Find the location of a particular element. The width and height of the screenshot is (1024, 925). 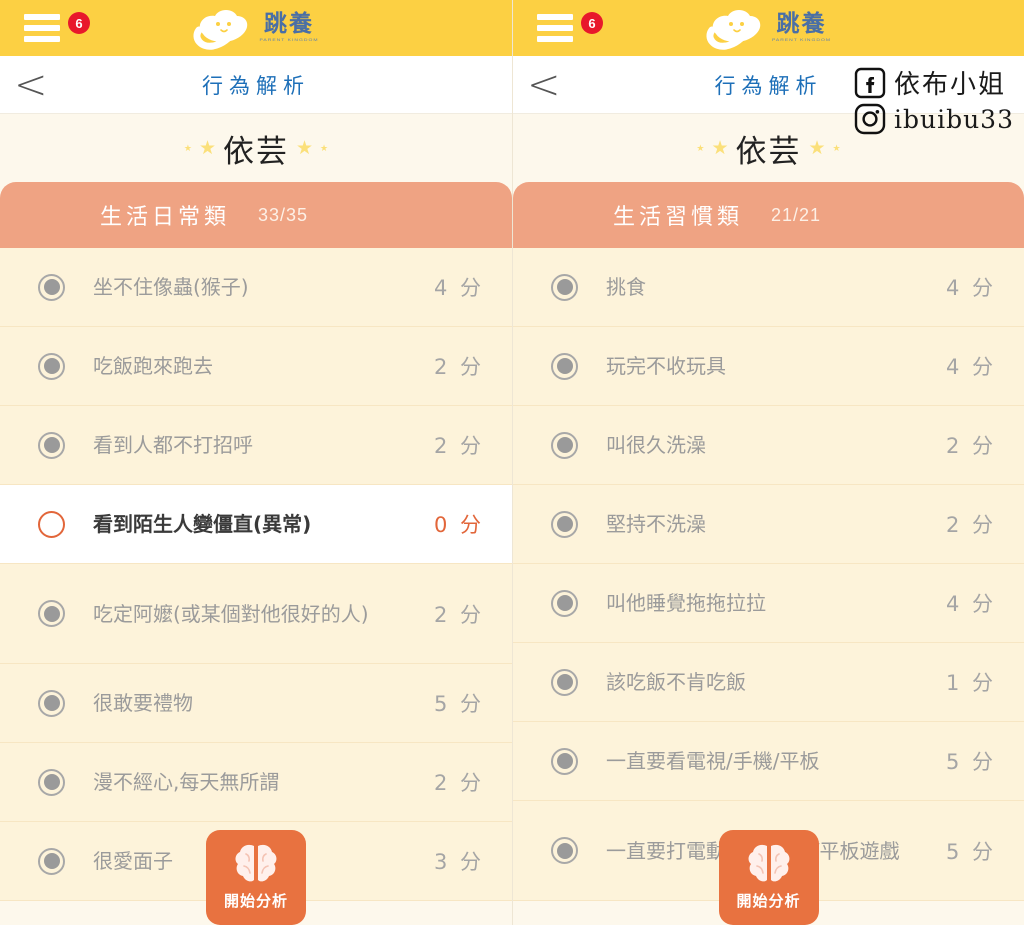

instagram-watermark-row: ibuibu33 is located at coordinates (934, 119).